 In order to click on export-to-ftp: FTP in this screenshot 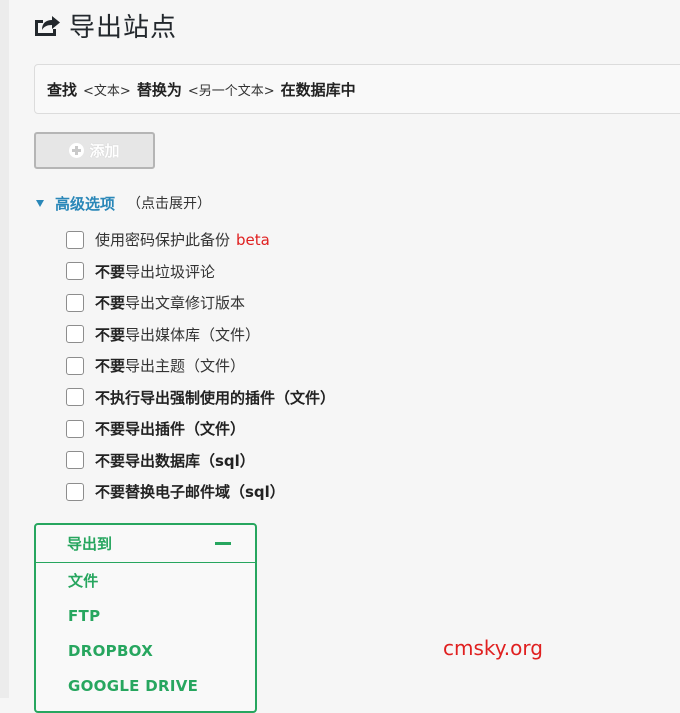, I will do `click(145, 615)`.